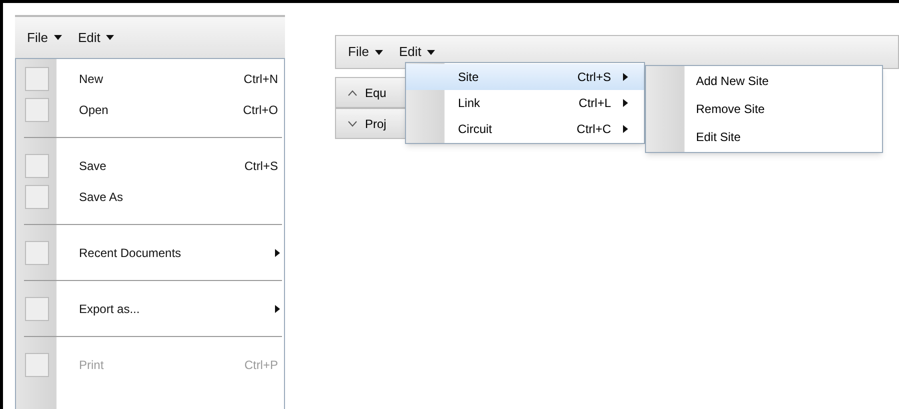  Describe the element at coordinates (764, 81) in the screenshot. I see `menu-item: Add New Site` at that location.